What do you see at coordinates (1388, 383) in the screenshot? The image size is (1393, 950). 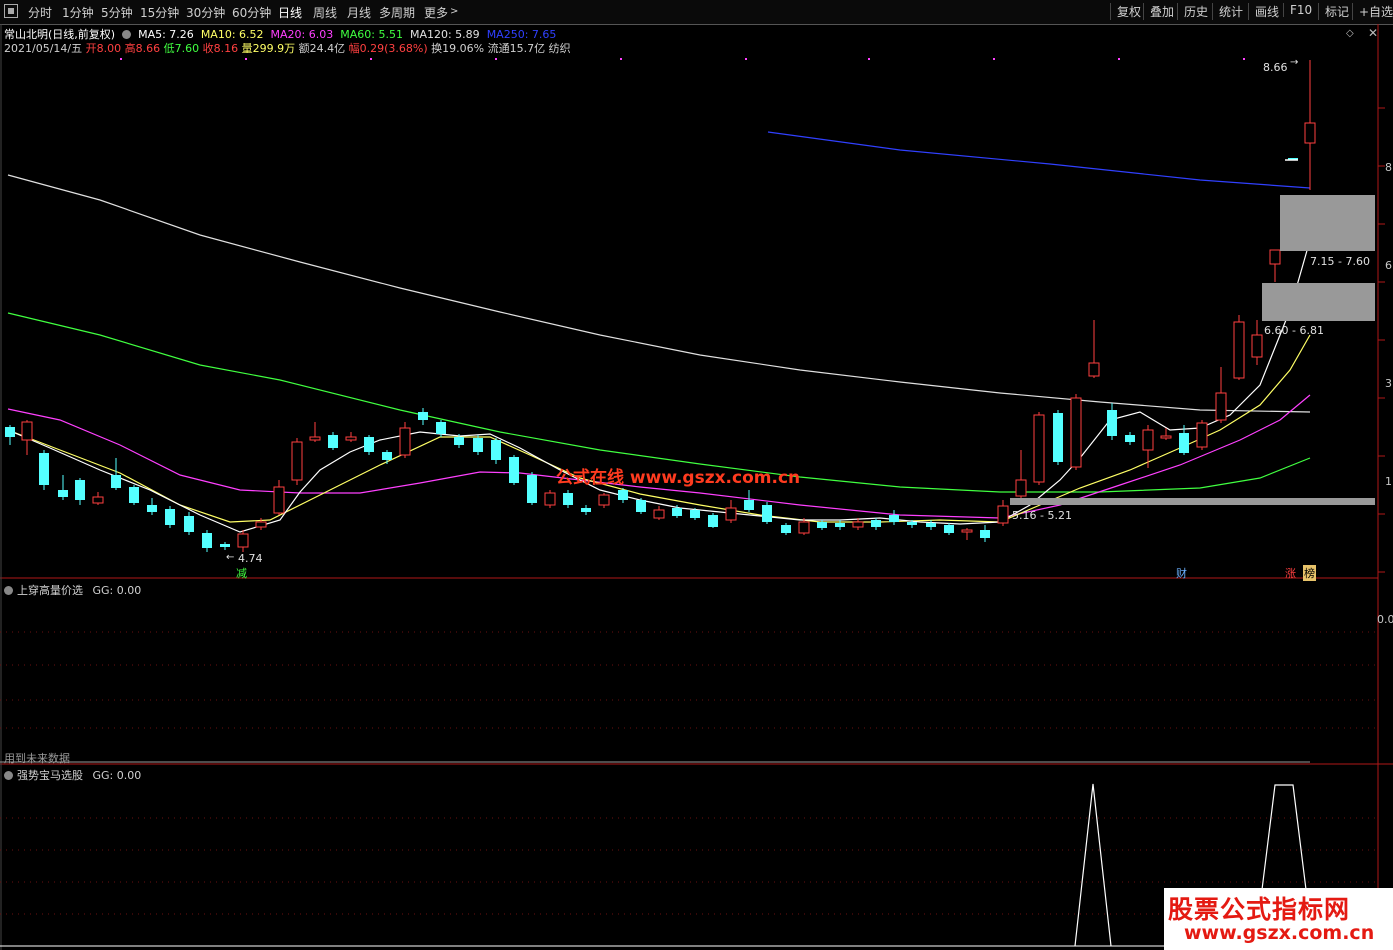 I see `price-tick-3: 3` at bounding box center [1388, 383].